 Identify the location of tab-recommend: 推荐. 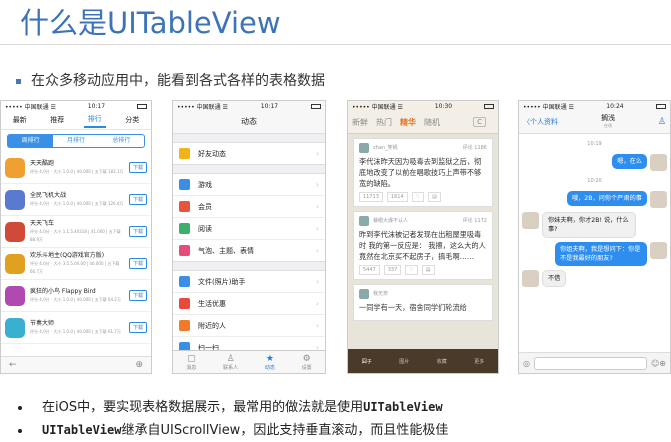
(57, 120).